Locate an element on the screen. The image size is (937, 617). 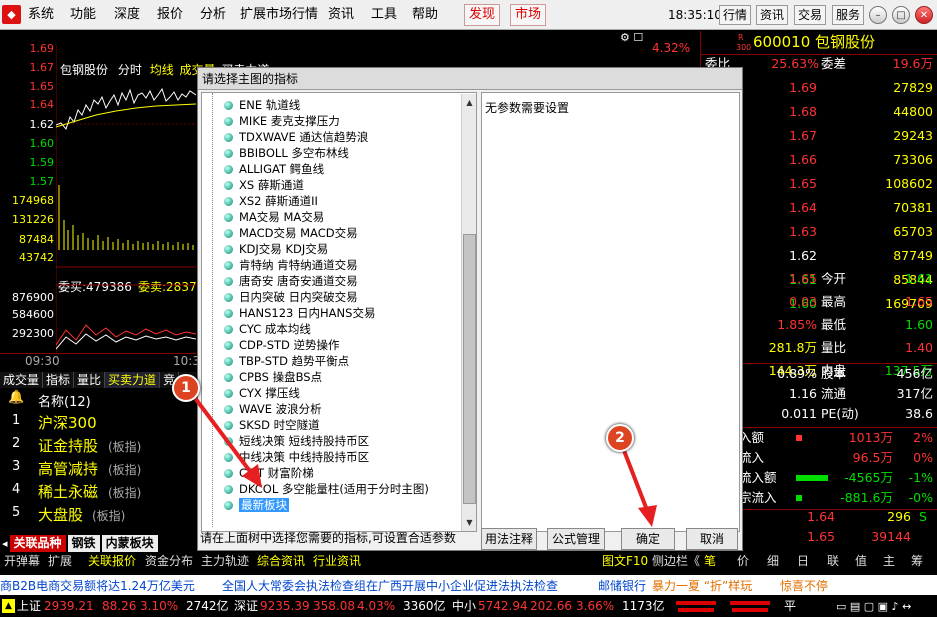
status-fund-dist: 资金分布 is located at coordinates (169, 561).